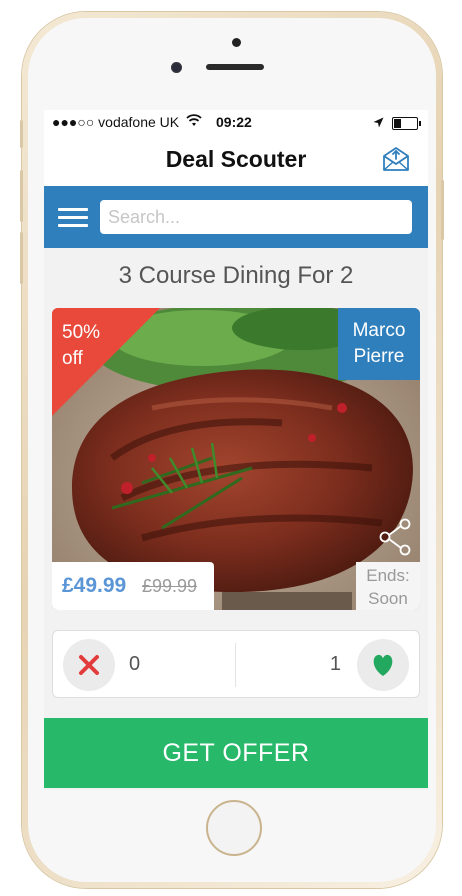 This screenshot has width=462, height=896. Describe the element at coordinates (335, 664) in the screenshot. I see `like-count: 1` at that location.